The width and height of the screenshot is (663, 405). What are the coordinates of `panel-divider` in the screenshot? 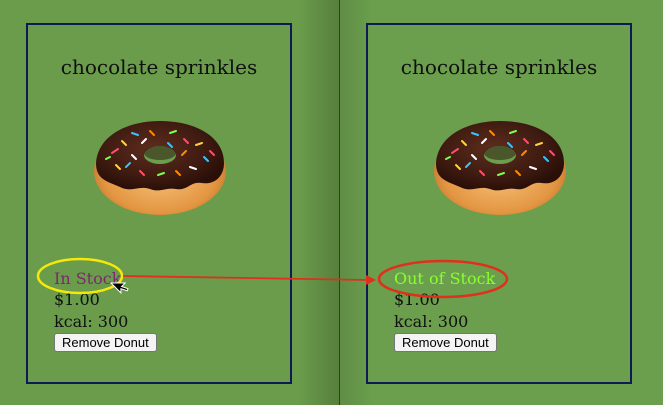 It's located at (339, 202).